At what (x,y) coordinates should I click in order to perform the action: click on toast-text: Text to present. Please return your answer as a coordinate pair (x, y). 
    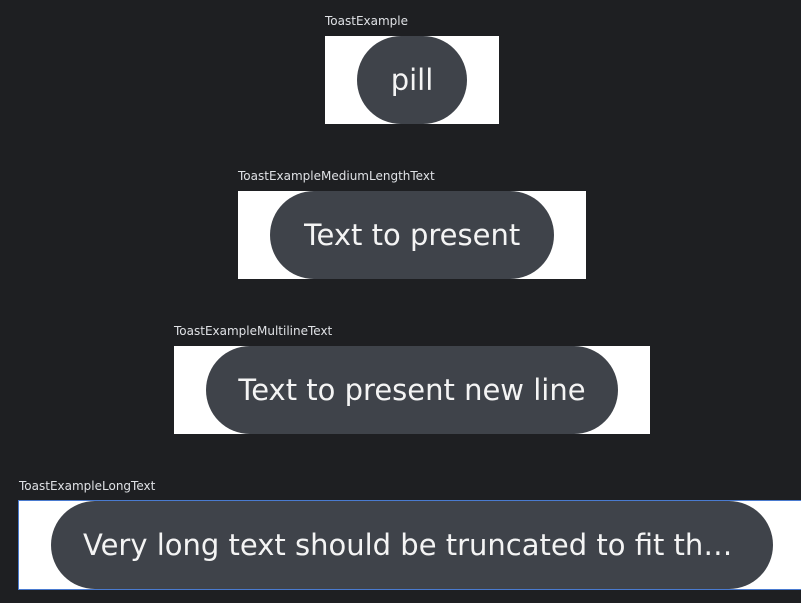
    Looking at the image, I should click on (412, 235).